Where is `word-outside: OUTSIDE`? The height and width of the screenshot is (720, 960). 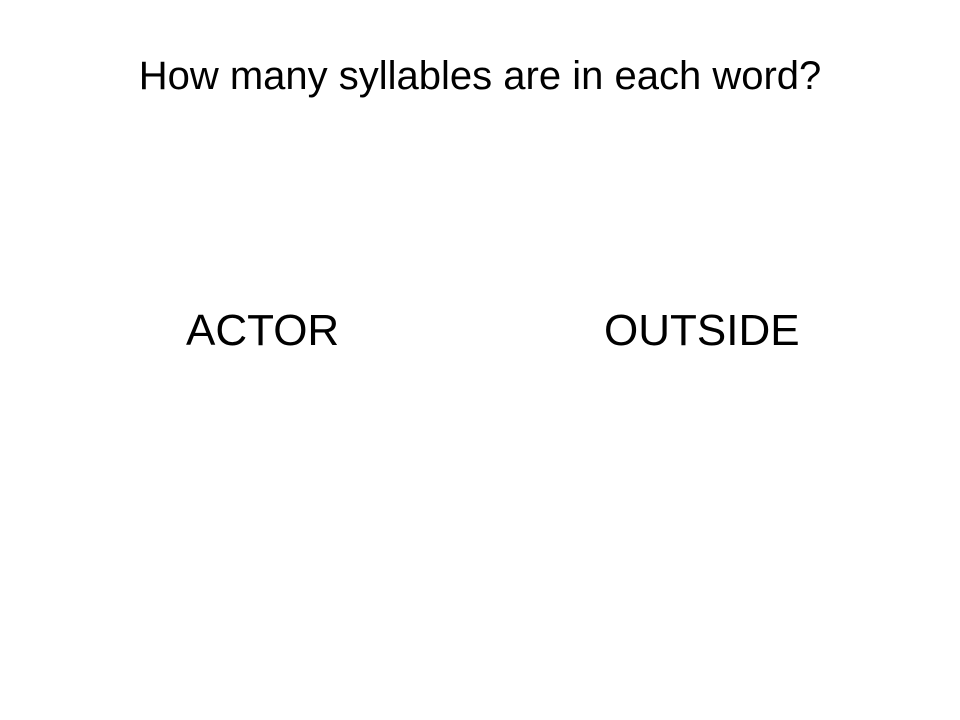 word-outside: OUTSIDE is located at coordinates (702, 330).